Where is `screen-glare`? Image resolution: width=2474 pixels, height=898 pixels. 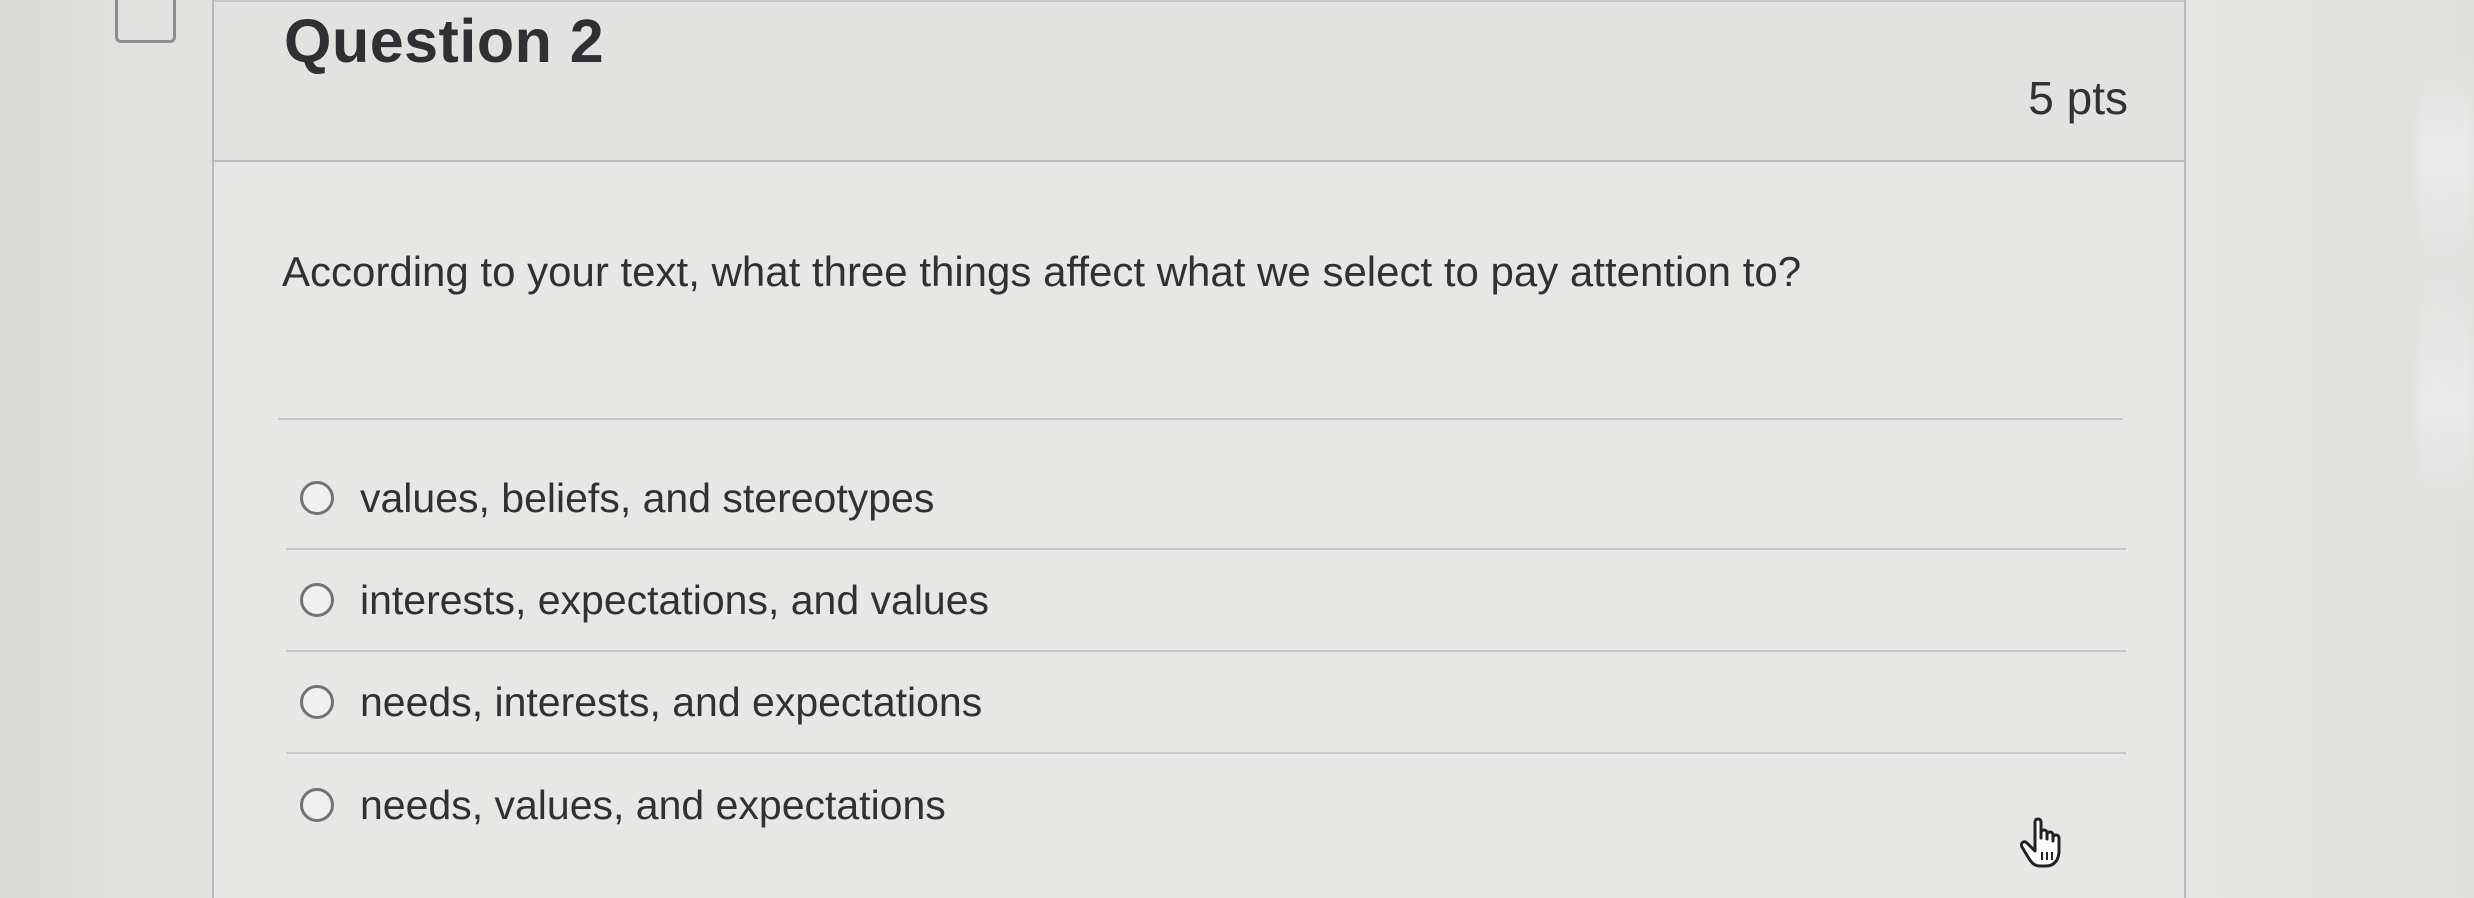
screen-glare is located at coordinates (2446, 290).